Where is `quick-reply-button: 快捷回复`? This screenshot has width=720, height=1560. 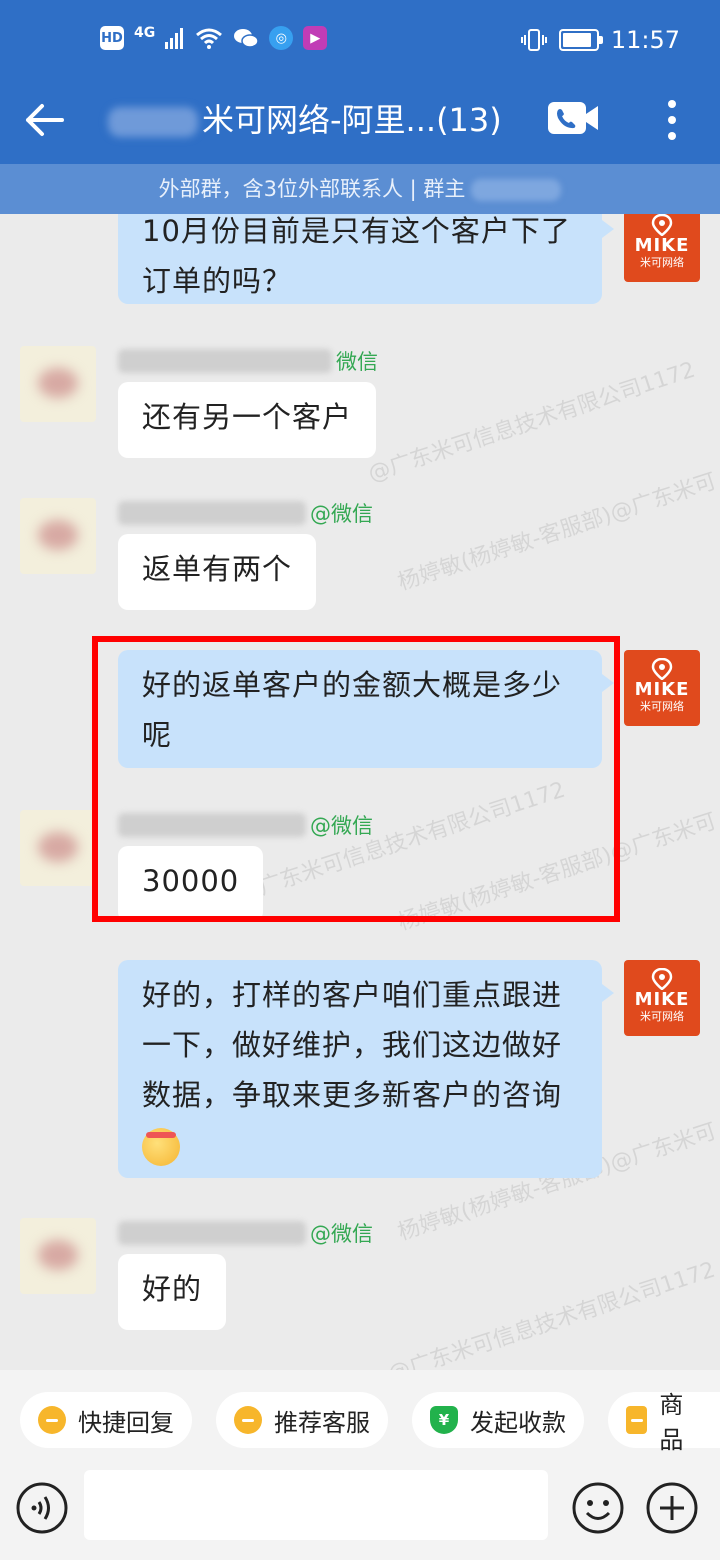 quick-reply-button: 快捷回复 is located at coordinates (106, 1420).